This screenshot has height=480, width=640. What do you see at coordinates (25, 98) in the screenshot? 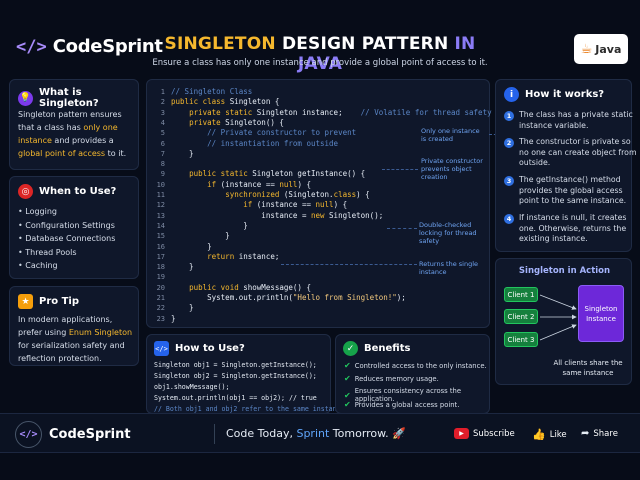
I see `lightbulb-icon: 💡` at bounding box center [25, 98].